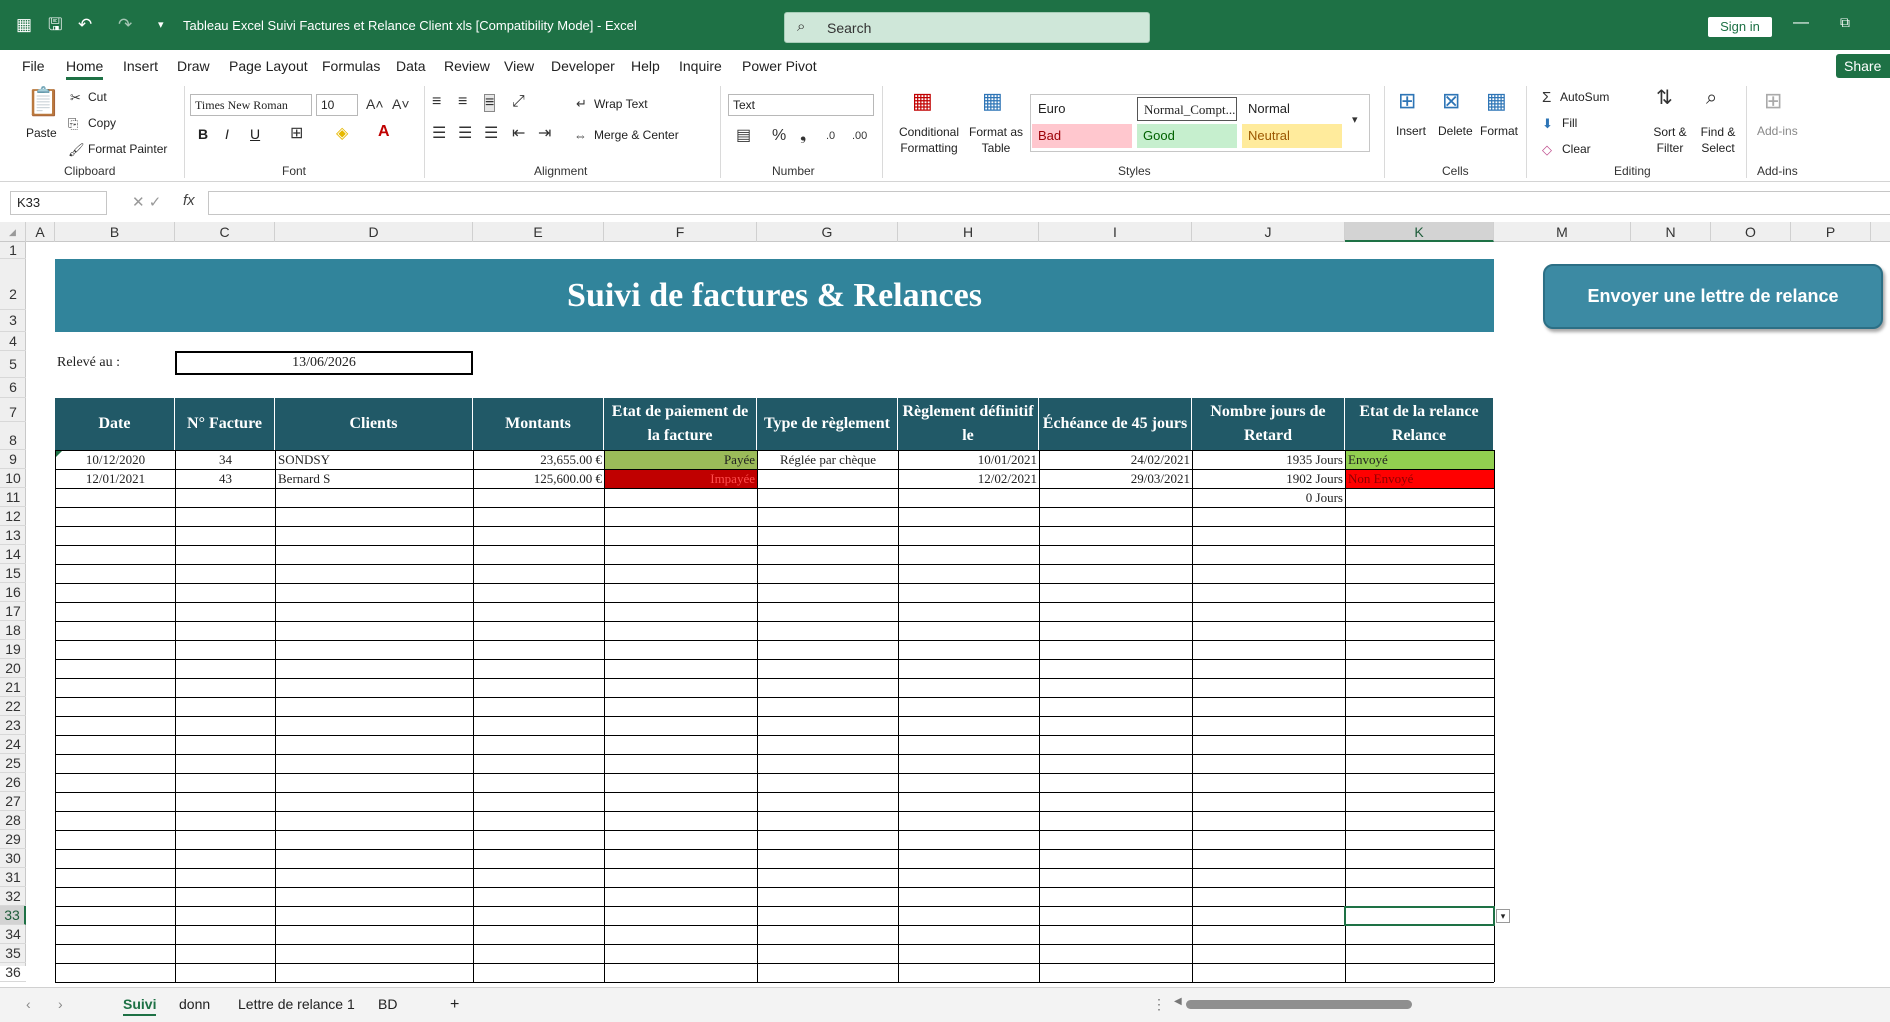  Describe the element at coordinates (225, 479) in the screenshot. I see `cell-facture: 43` at that location.